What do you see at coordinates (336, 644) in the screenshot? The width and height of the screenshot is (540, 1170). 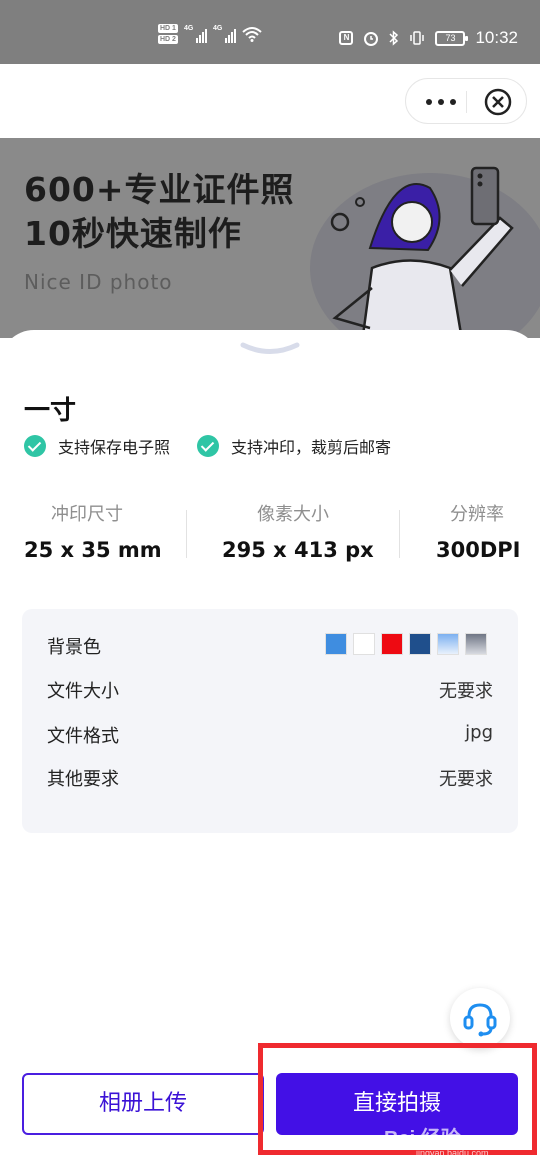 I see `swatch-blue` at bounding box center [336, 644].